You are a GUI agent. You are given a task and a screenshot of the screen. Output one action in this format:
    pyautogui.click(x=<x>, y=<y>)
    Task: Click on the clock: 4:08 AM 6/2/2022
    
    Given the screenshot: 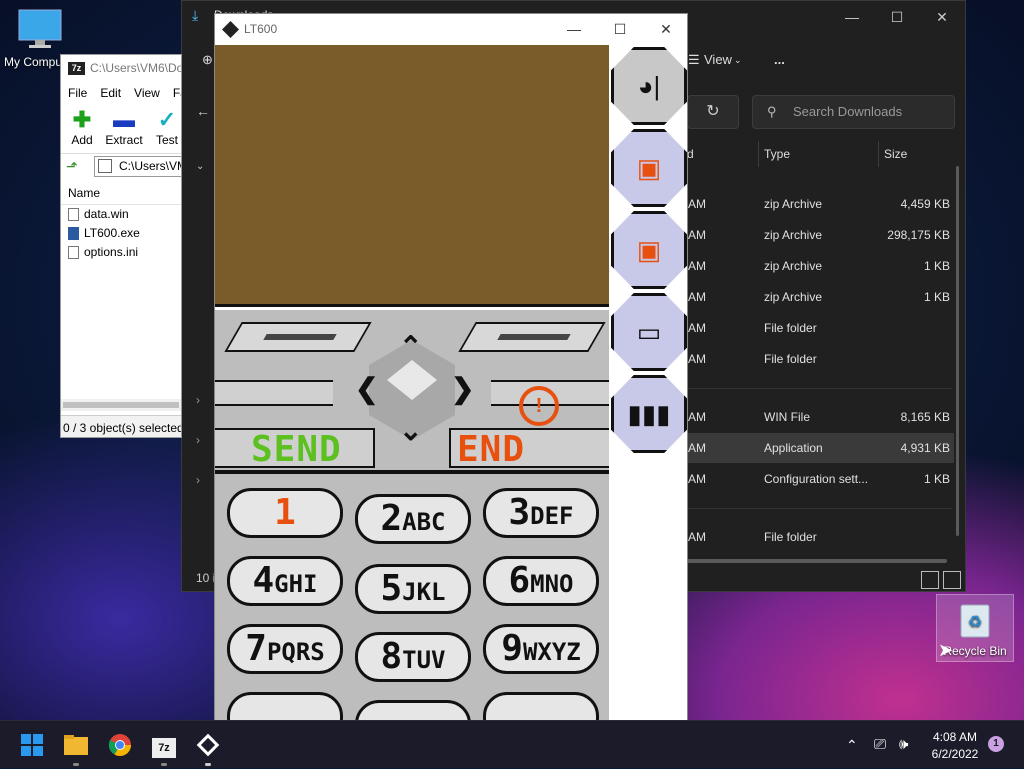 What is the action you would take?
    pyautogui.click(x=955, y=745)
    